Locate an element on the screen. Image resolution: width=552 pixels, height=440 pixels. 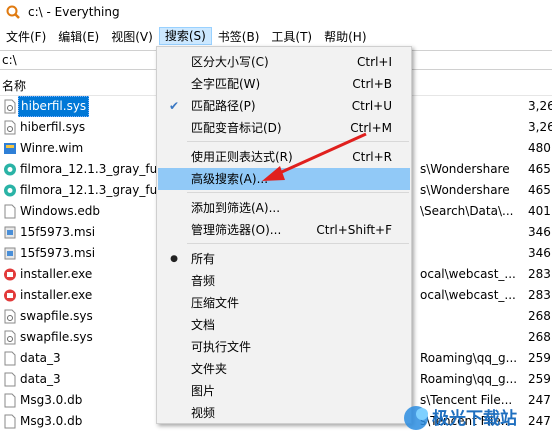
file-name: filmora_12.1.3_gray_full1 is located at coordinates (96, 169).